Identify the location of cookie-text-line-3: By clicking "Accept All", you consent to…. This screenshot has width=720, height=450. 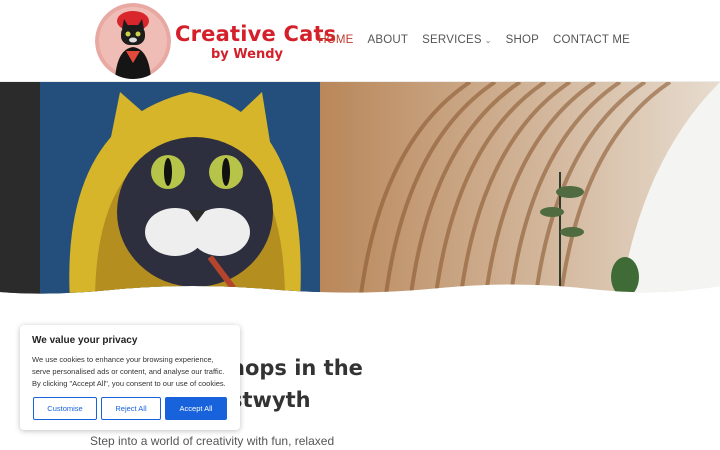
(129, 383).